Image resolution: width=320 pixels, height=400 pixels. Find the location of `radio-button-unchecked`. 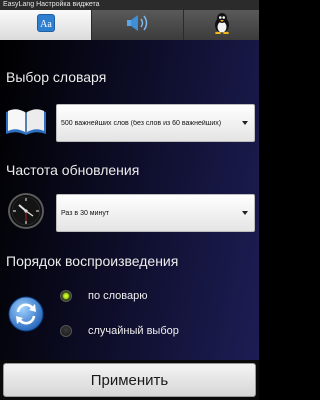

radio-button-unchecked is located at coordinates (66, 331).